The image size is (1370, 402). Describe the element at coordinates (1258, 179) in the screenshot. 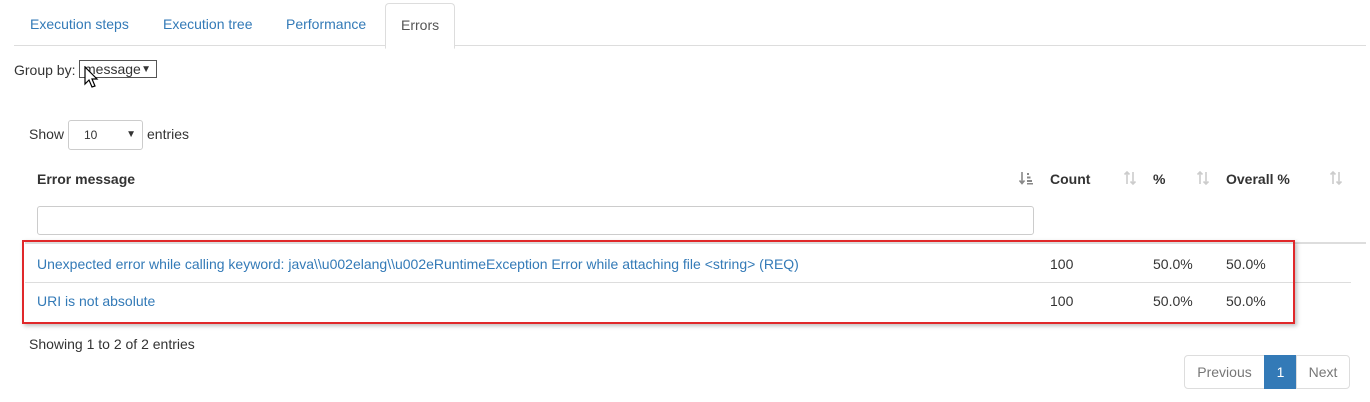

I see `column-header-overall-percent: Overall %` at that location.